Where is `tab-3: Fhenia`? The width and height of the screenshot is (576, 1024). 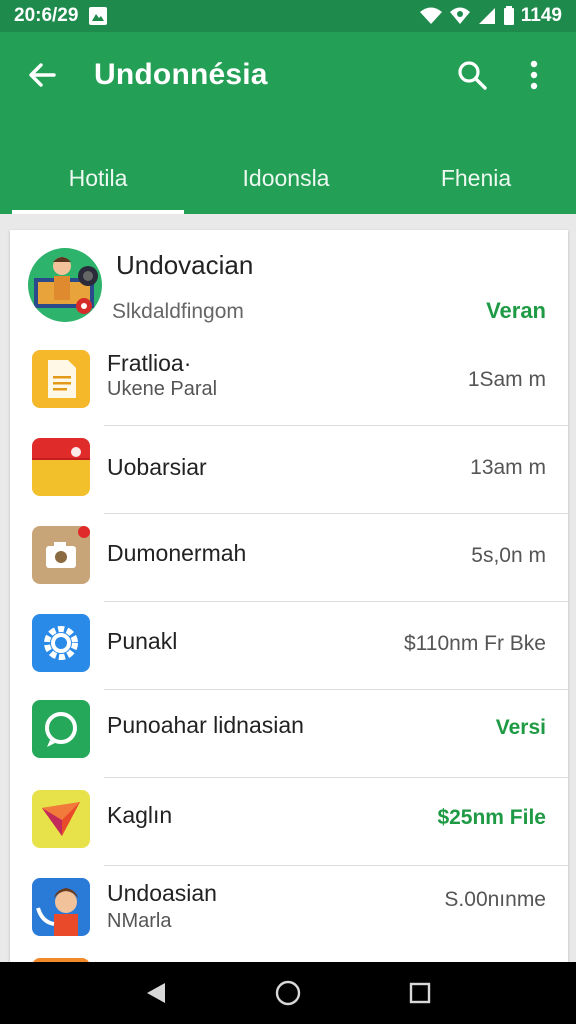
tab-3: Fhenia is located at coordinates (476, 178).